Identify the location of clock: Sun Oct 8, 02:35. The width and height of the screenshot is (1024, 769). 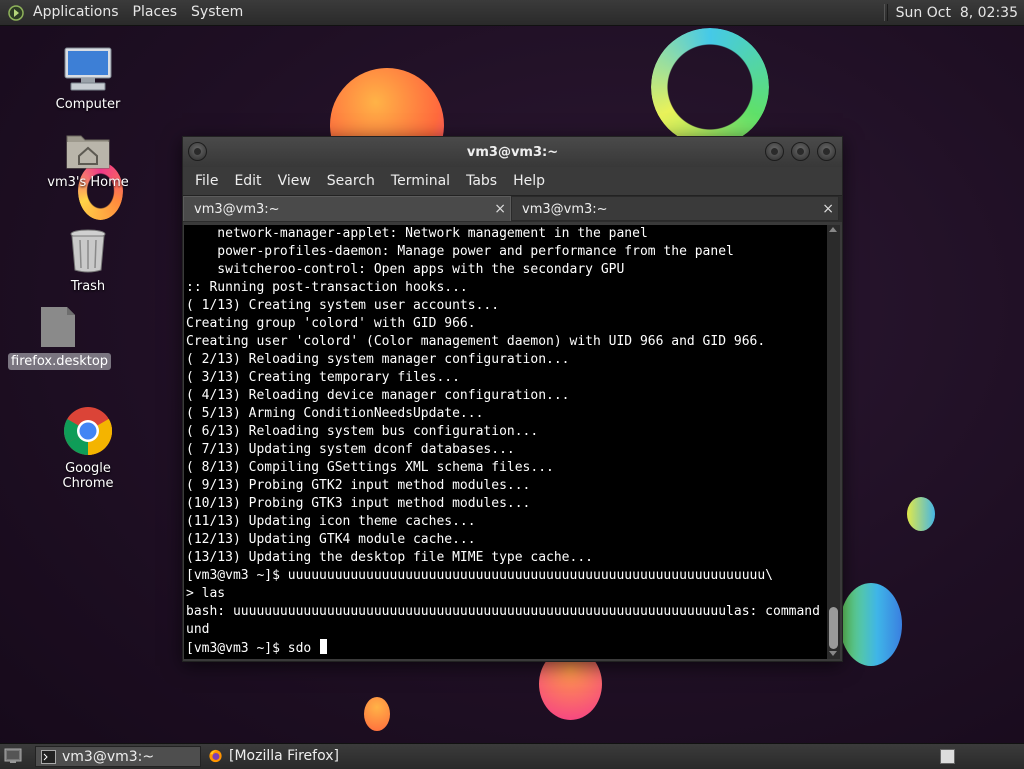
(960, 13).